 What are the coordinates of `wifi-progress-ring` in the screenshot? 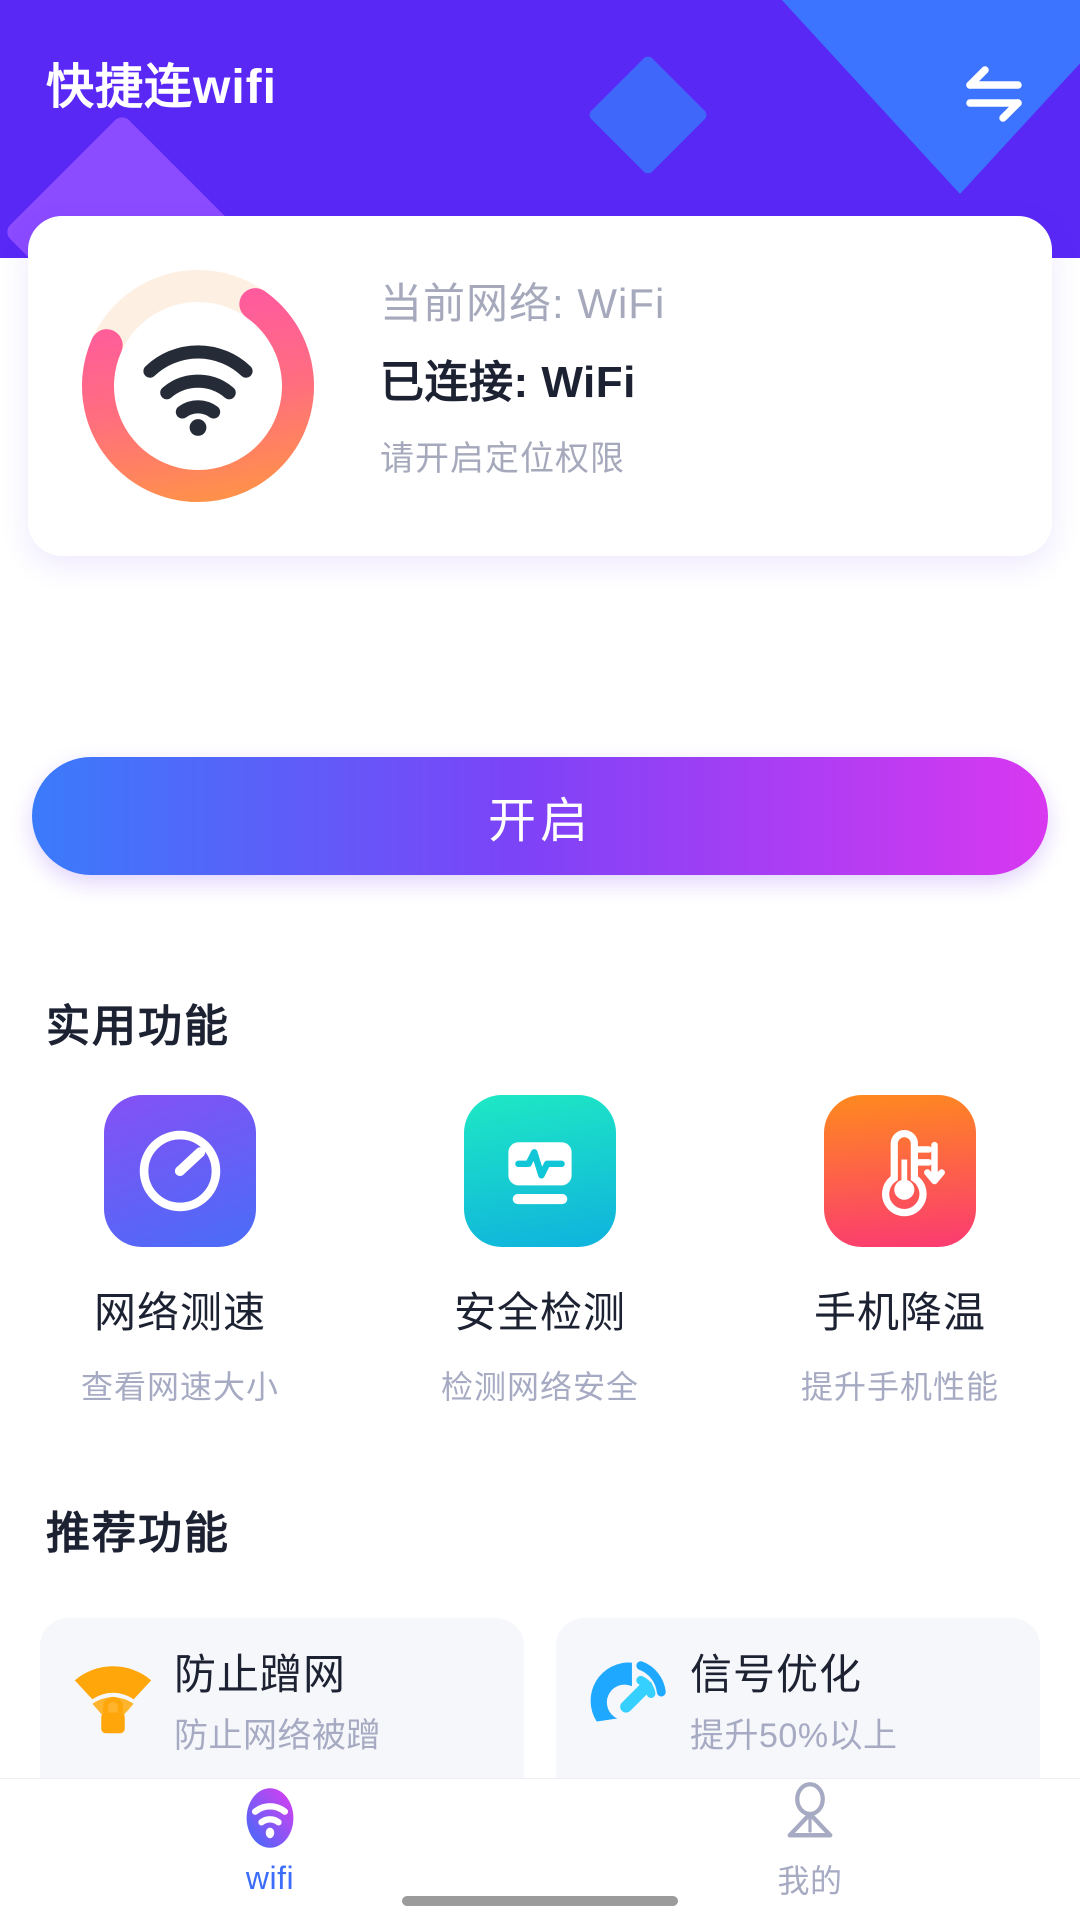 It's located at (198, 386).